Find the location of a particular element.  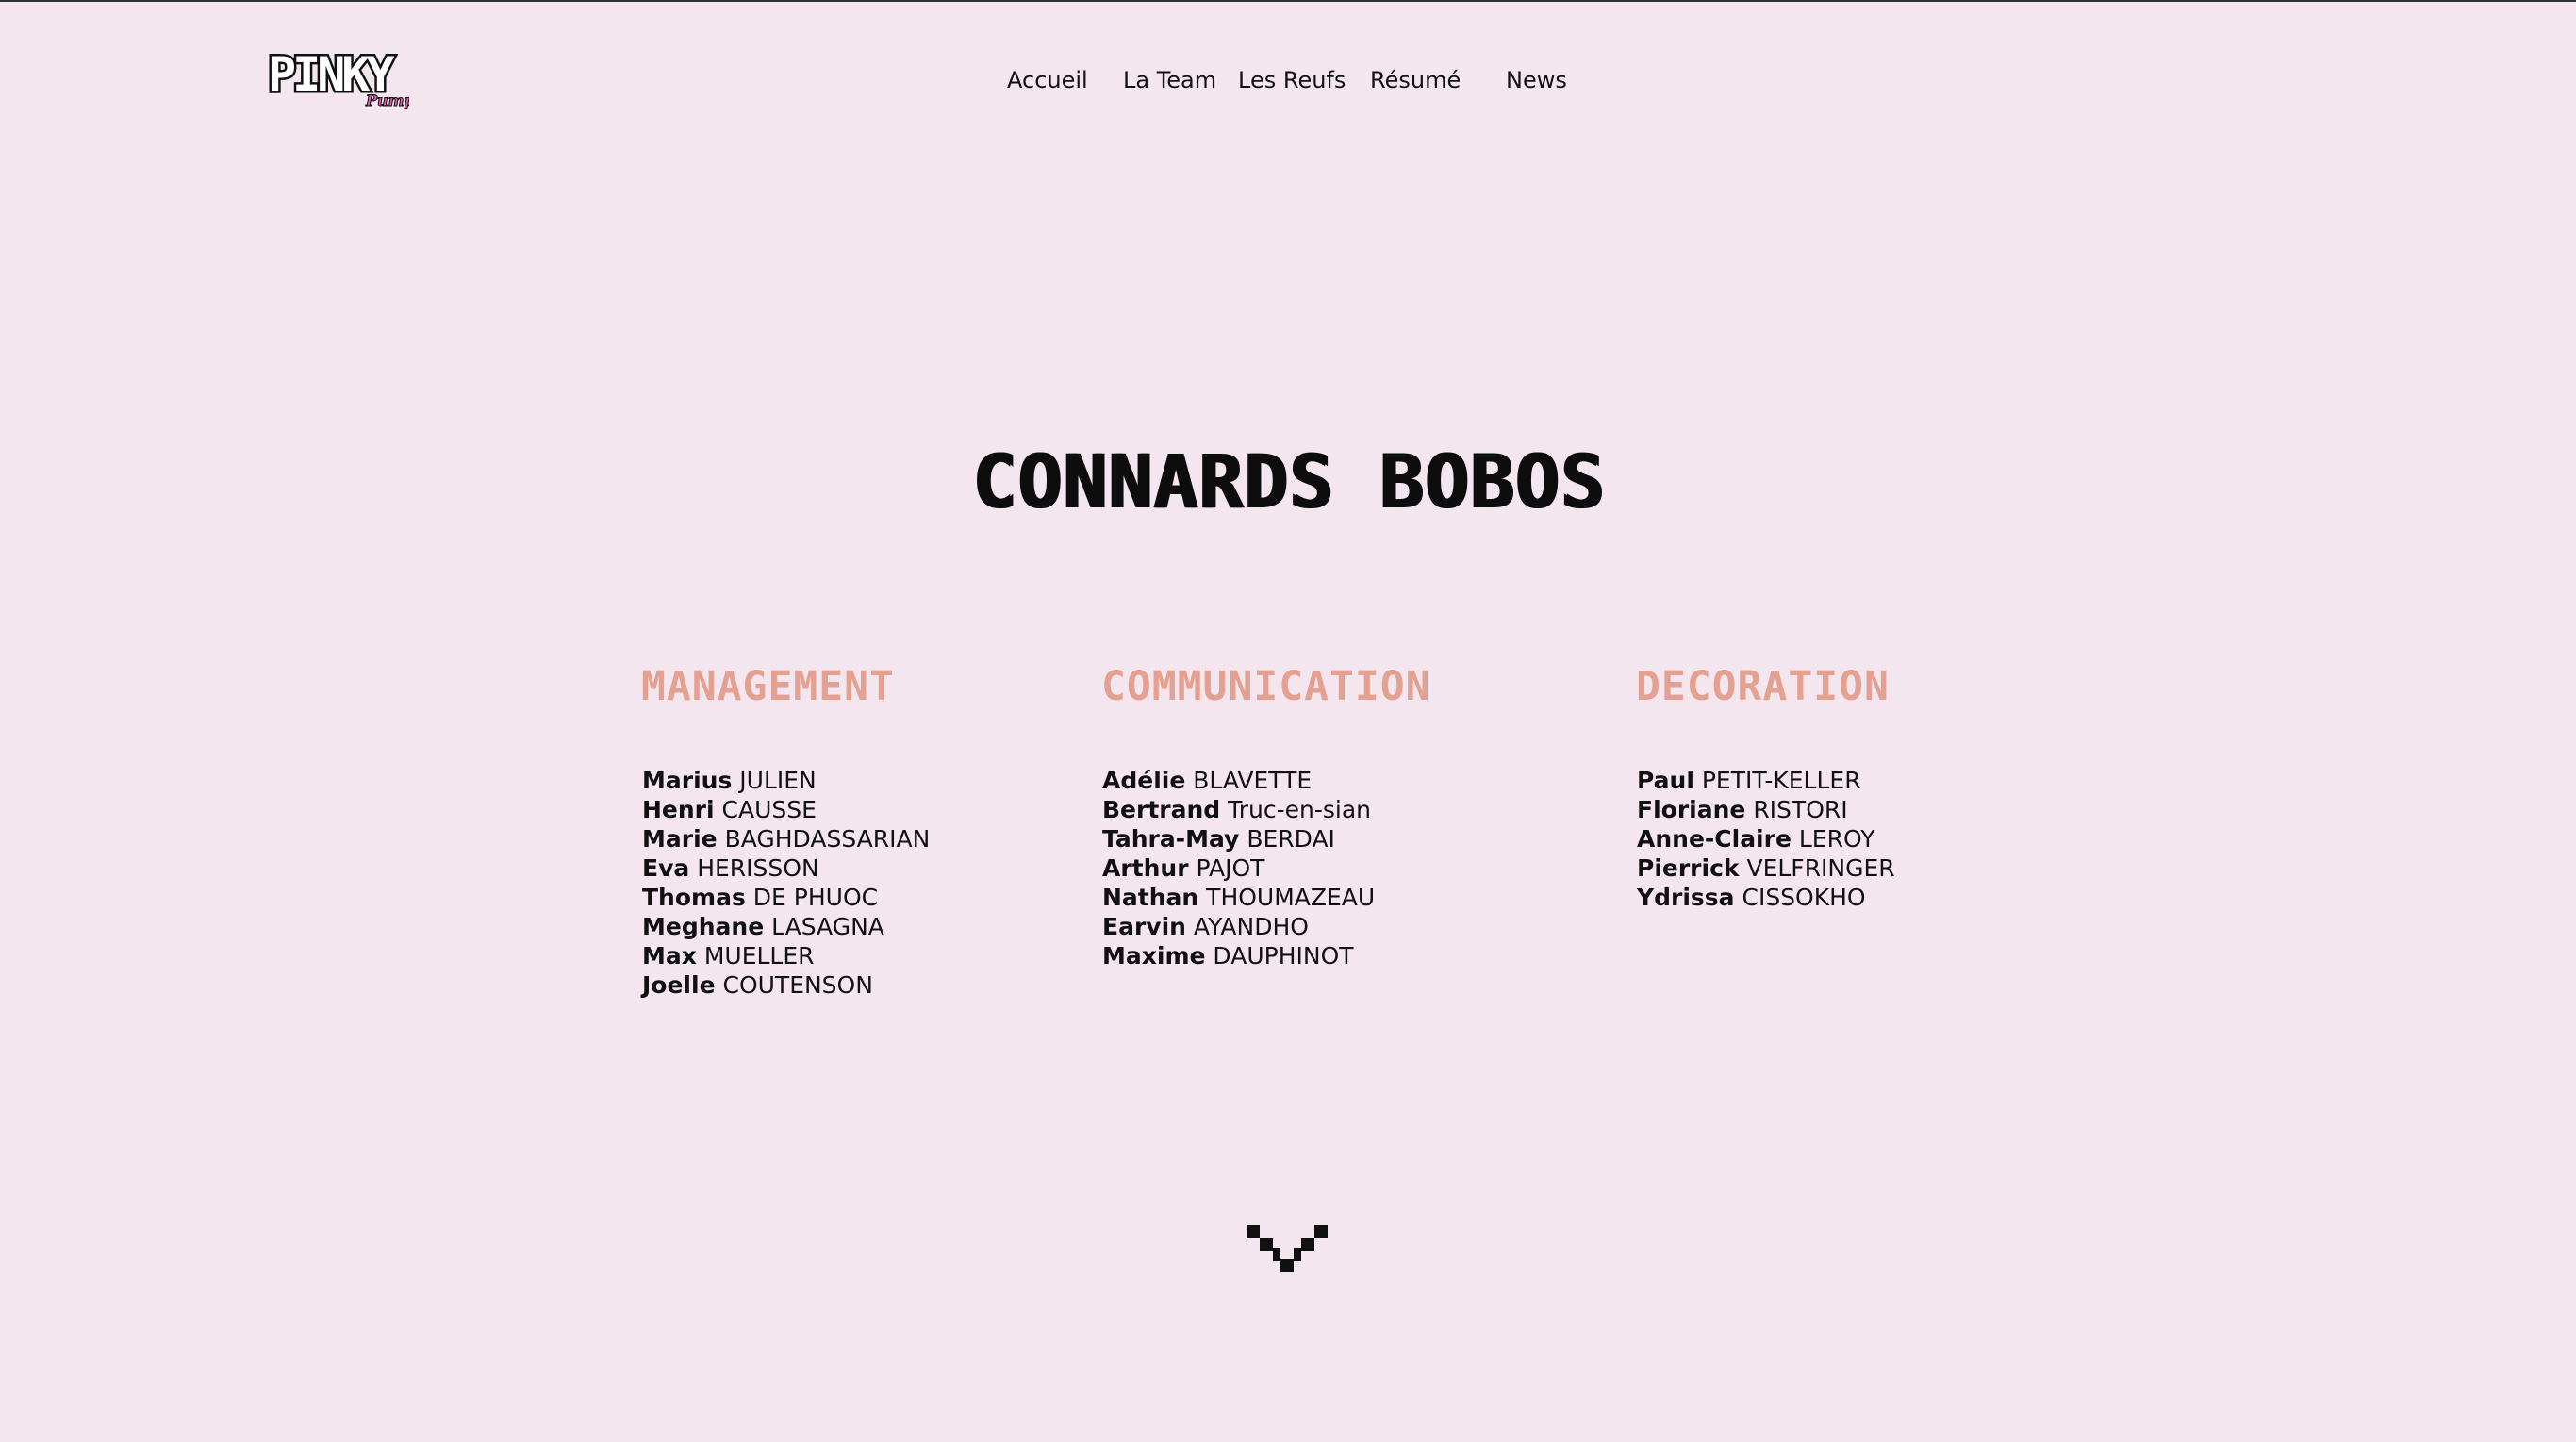

member-last-name: BLAVETTE is located at coordinates (1253, 780).